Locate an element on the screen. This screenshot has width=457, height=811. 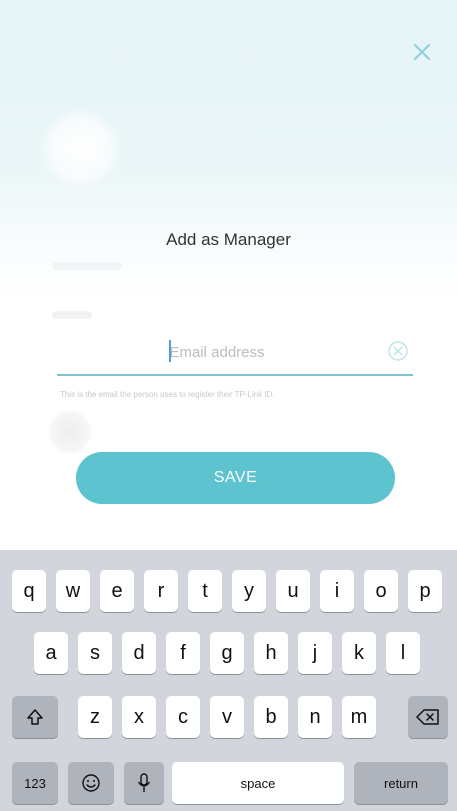
space-key: space is located at coordinates (258, 783).